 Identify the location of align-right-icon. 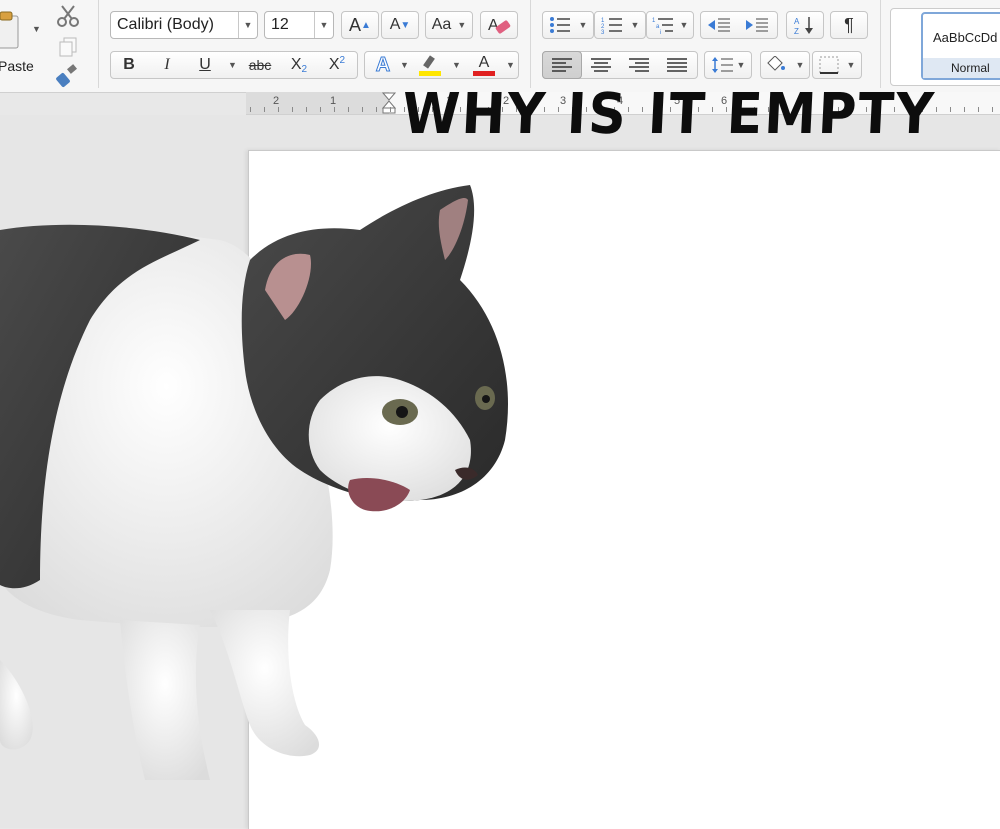
(639, 65).